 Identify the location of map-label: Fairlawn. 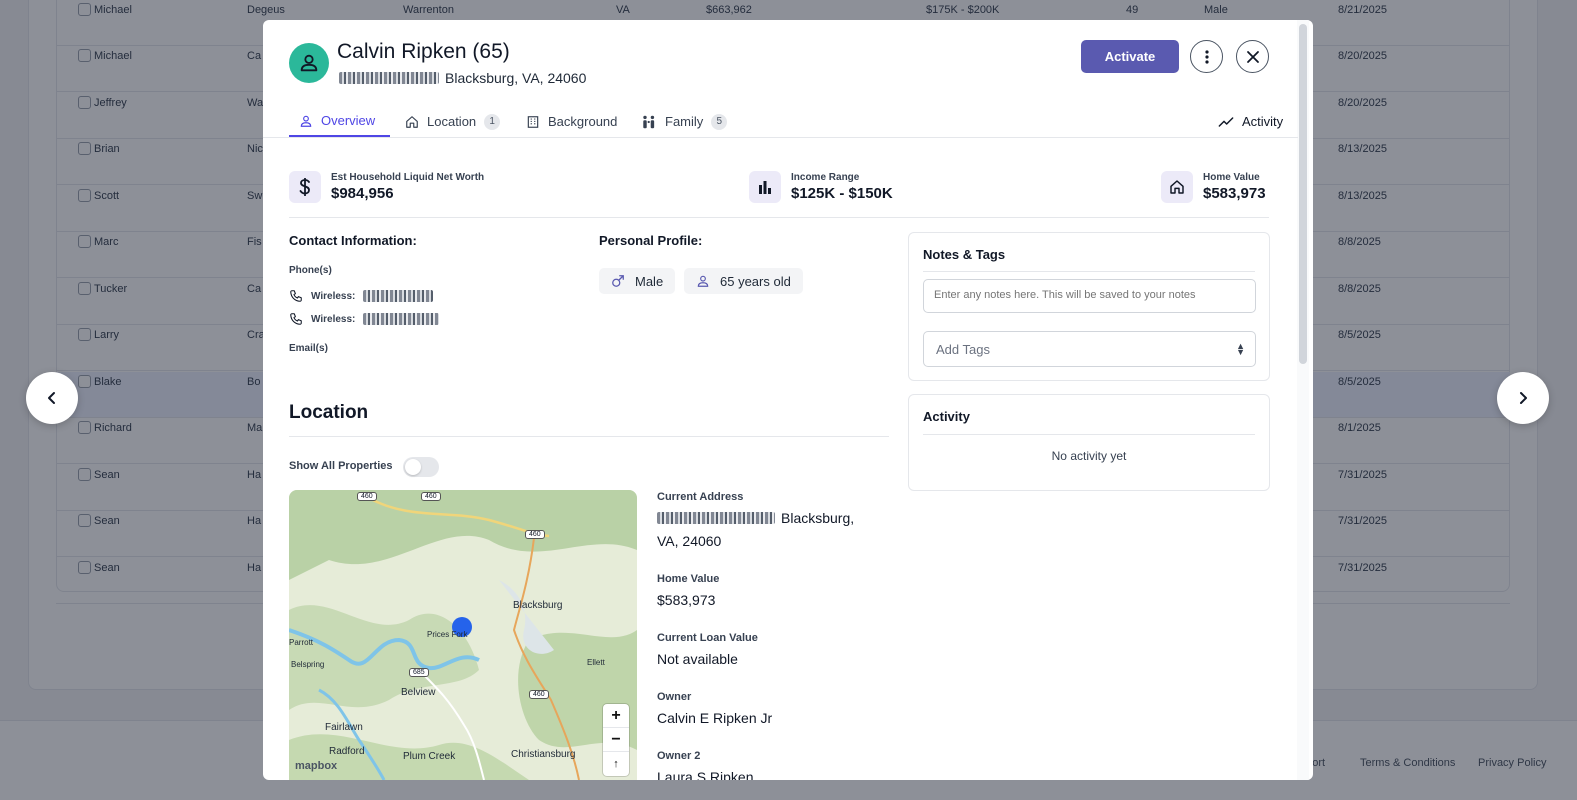
(344, 727).